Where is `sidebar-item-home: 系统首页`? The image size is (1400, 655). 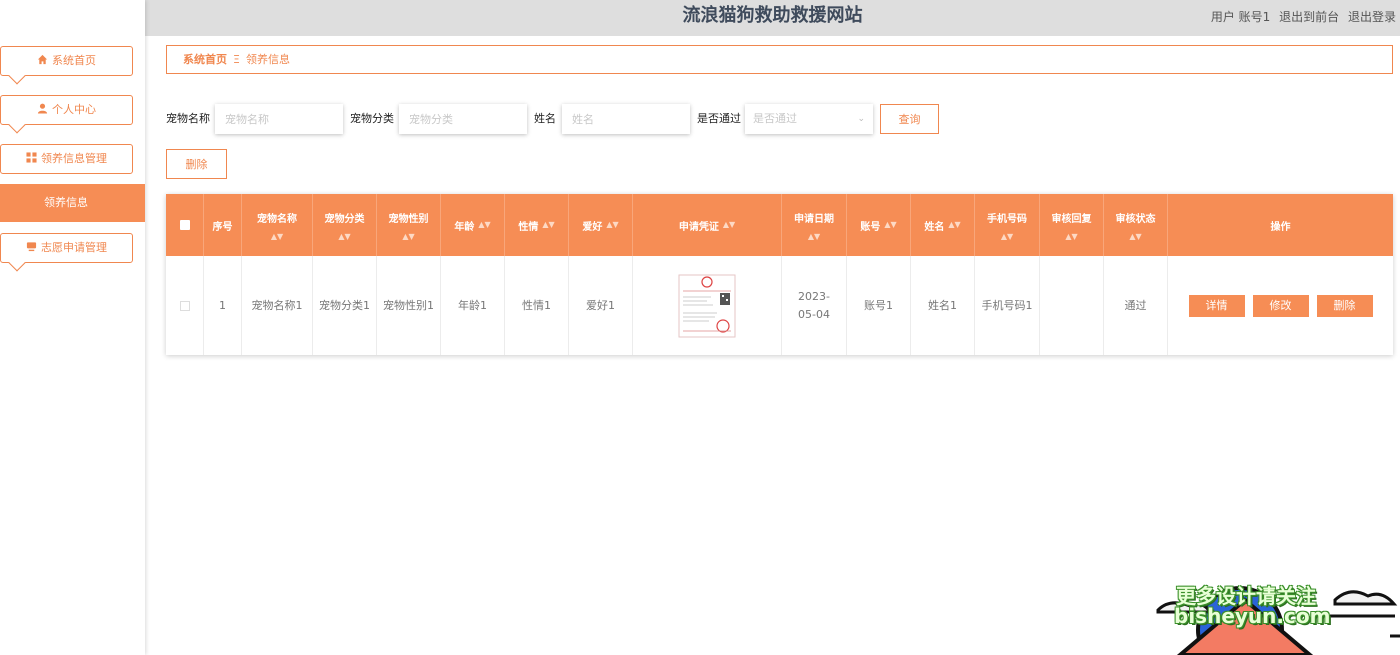
sidebar-item-home: 系统首页 is located at coordinates (66, 65).